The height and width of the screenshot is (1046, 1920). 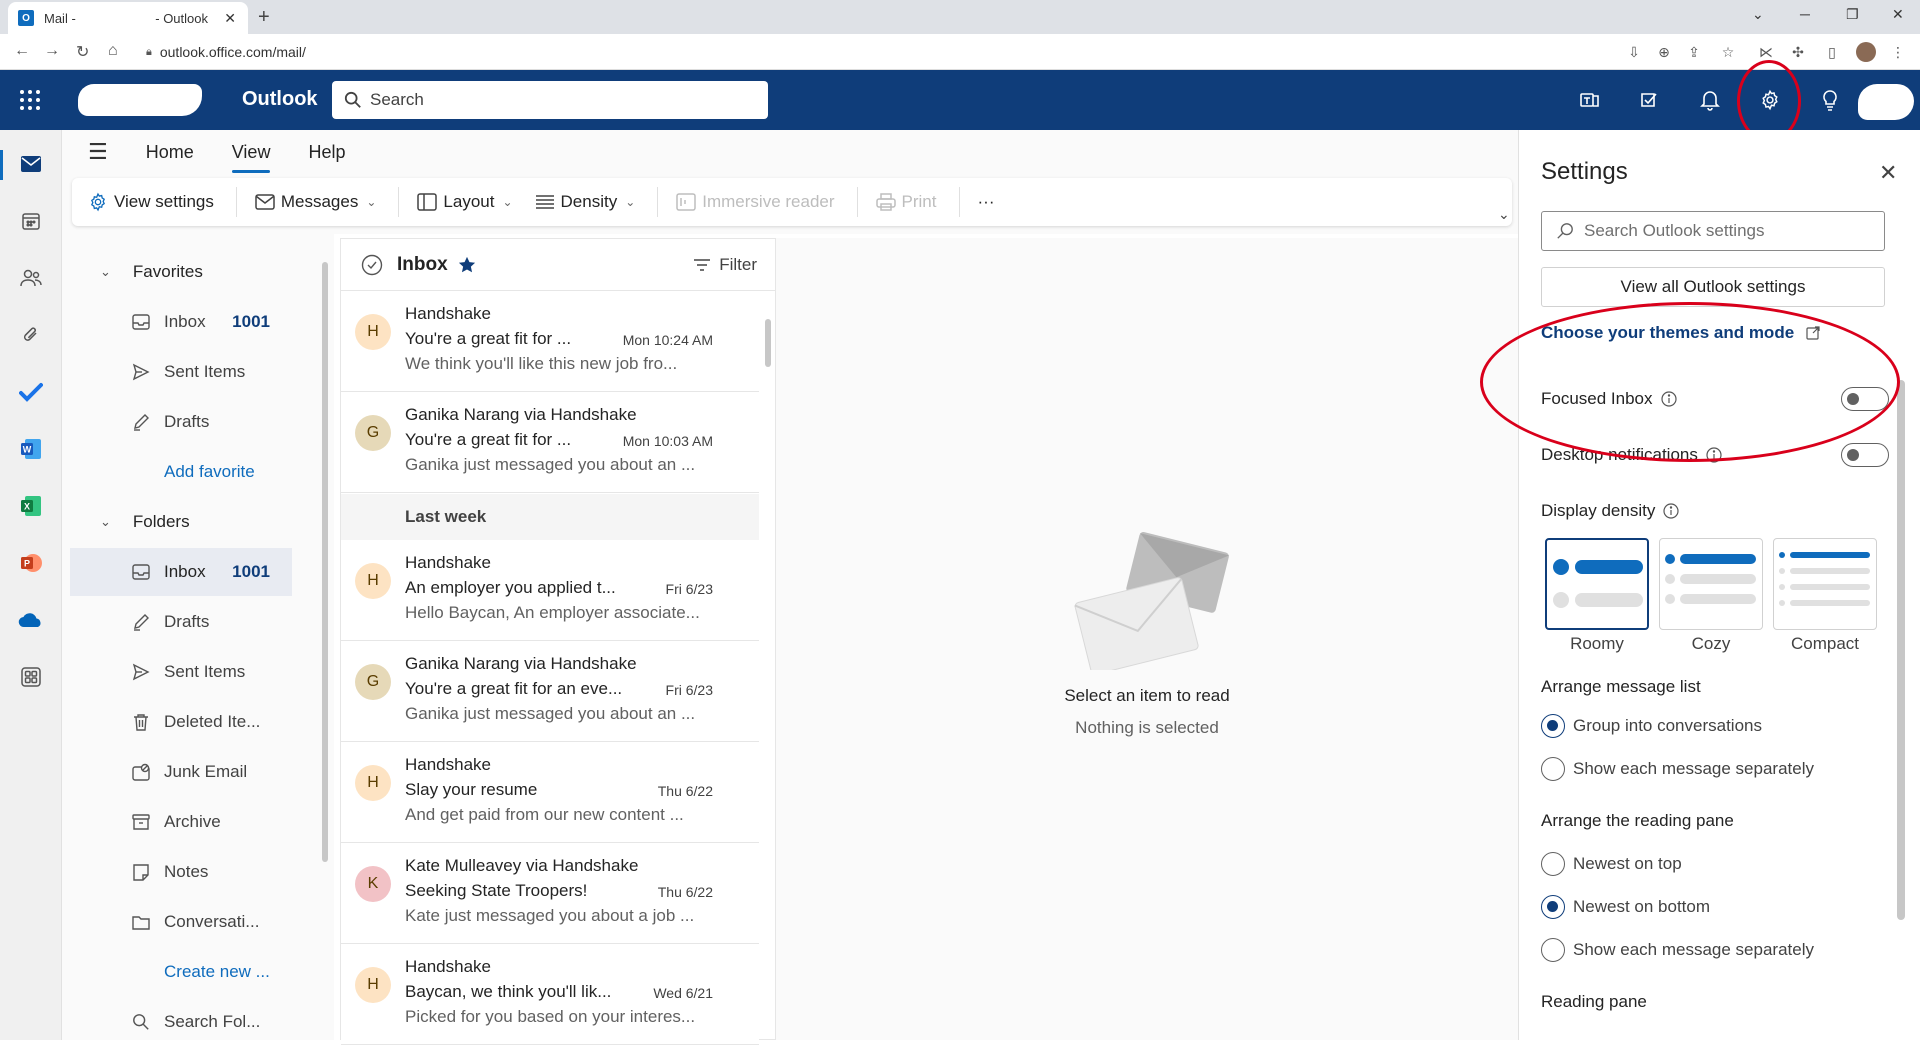 What do you see at coordinates (1886, 102) in the screenshot?
I see `avatar` at bounding box center [1886, 102].